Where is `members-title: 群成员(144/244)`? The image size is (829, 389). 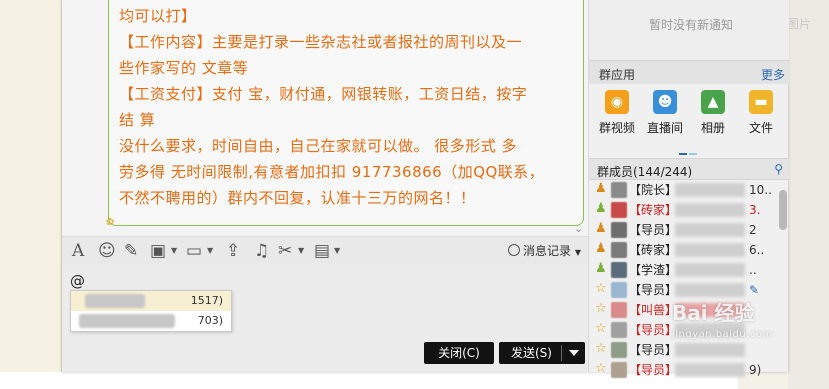 members-title: 群成员(144/244) is located at coordinates (645, 172).